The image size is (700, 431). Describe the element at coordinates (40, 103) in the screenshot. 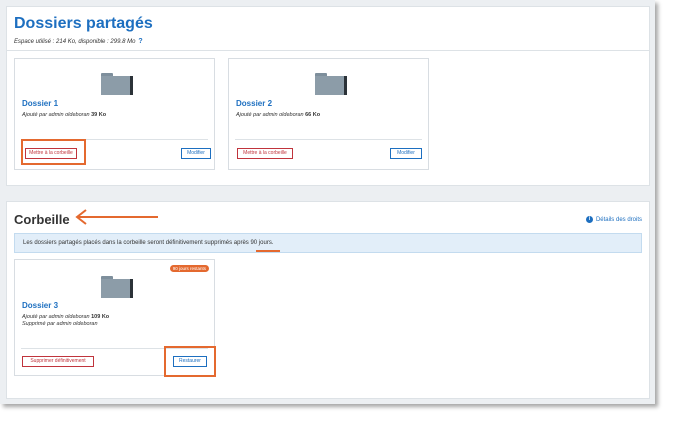

I see `folder-name: Dossier 1` at that location.